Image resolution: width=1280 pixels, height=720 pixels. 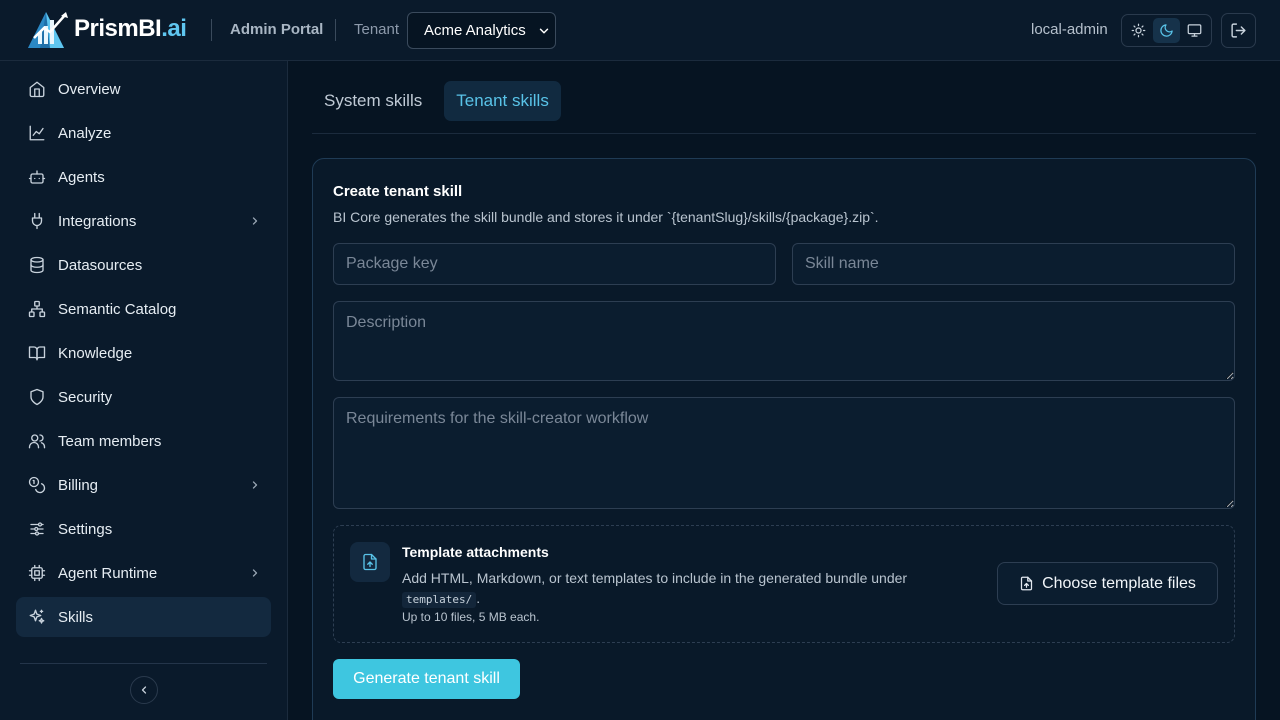 I want to click on light-theme-button, so click(x=1138, y=30).